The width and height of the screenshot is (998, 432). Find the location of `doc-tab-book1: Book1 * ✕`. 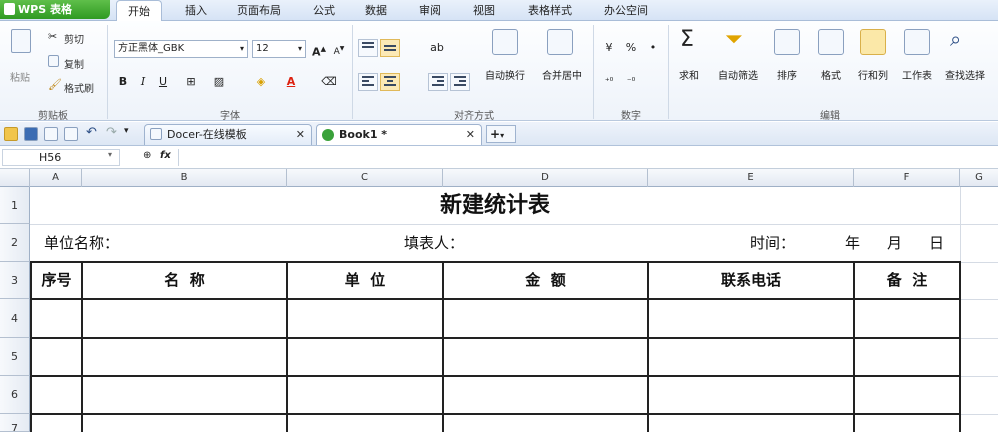

doc-tab-book1: Book1 * ✕ is located at coordinates (399, 134).